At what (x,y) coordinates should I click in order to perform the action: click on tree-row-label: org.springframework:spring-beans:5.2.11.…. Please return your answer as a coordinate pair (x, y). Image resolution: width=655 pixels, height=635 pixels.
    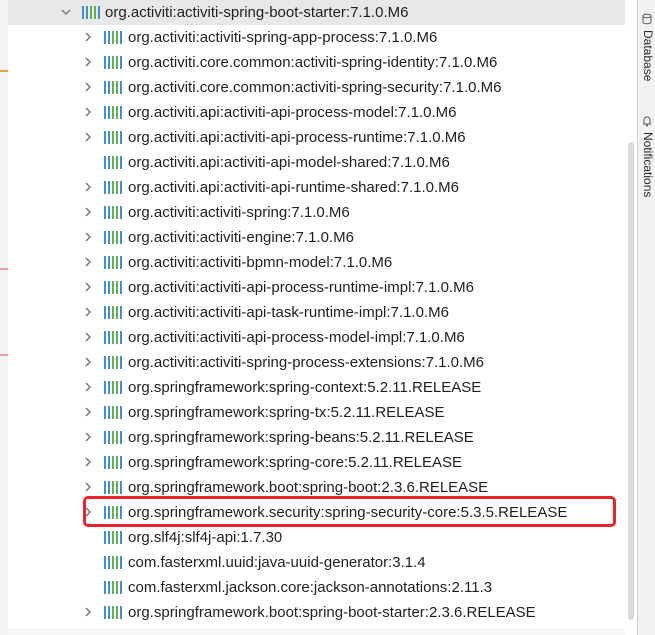
    Looking at the image, I should click on (301, 437).